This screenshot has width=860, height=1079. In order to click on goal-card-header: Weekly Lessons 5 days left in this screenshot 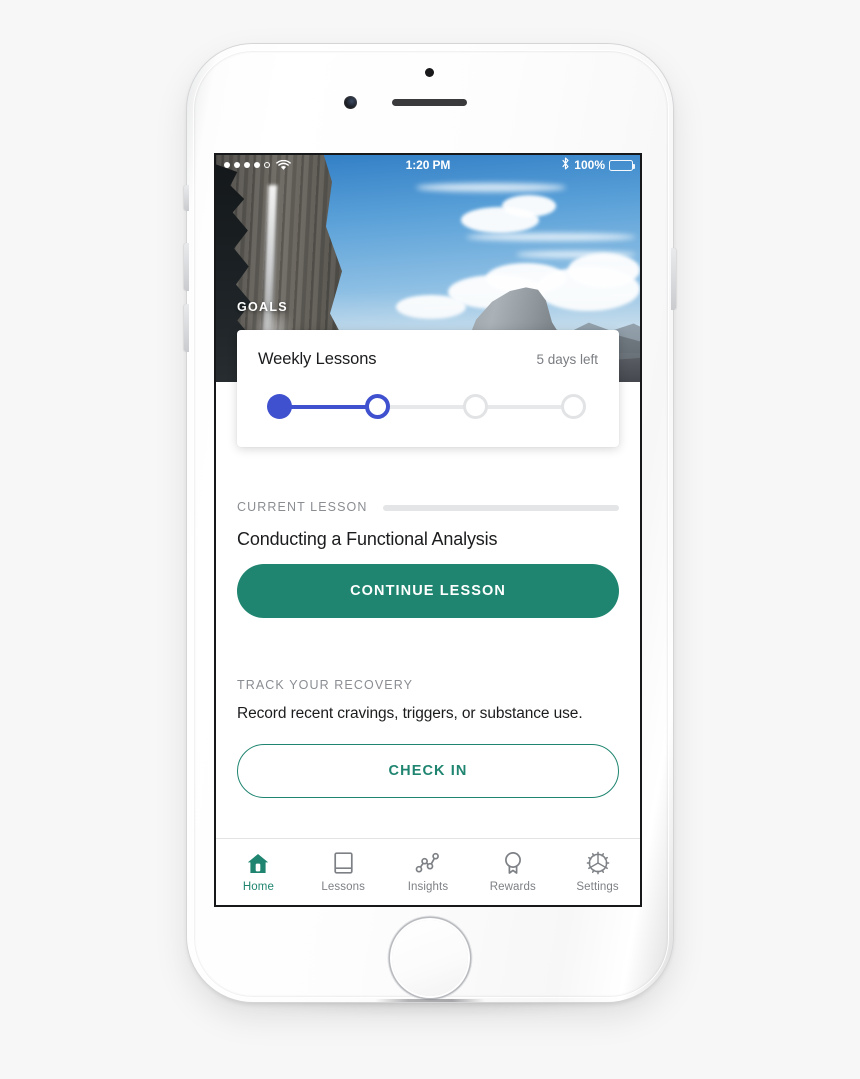, I will do `click(428, 359)`.